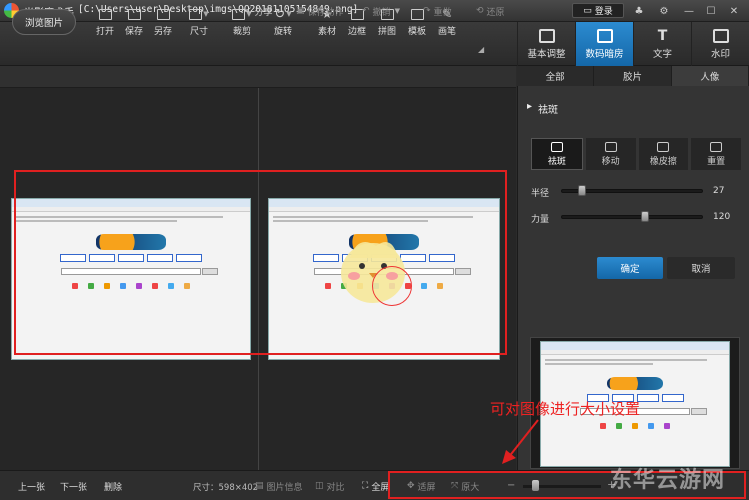  Describe the element at coordinates (664, 11) in the screenshot. I see `settings-icon: ⚙` at that location.